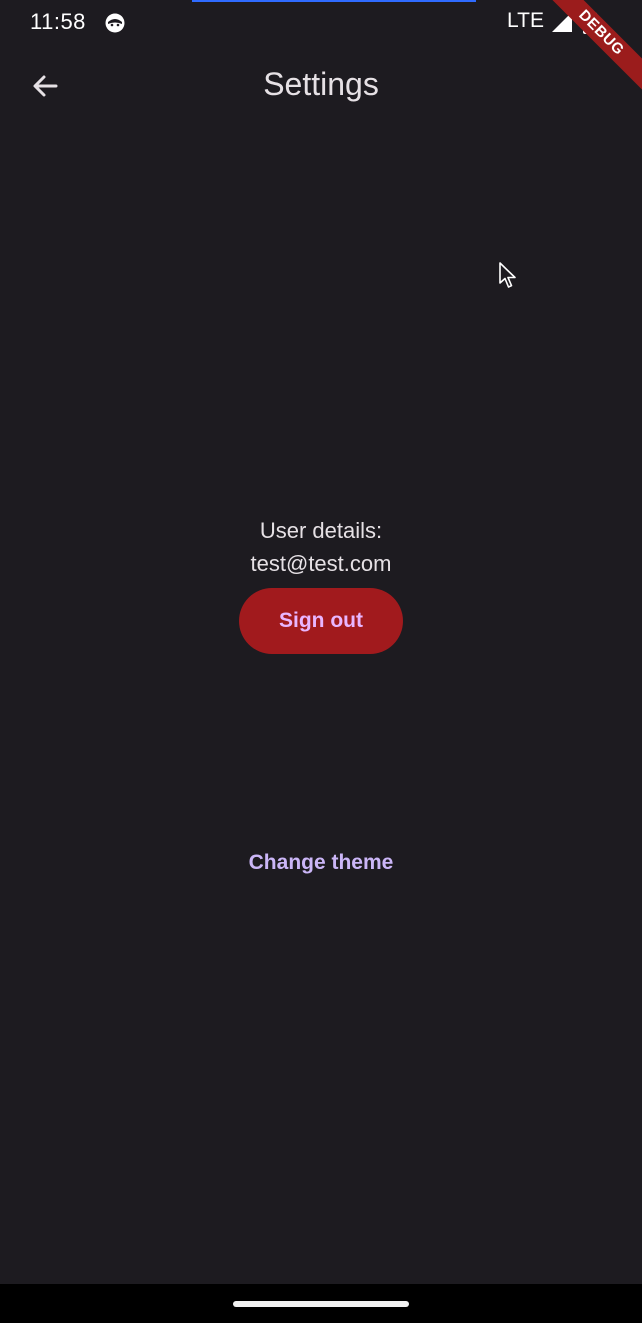 This screenshot has width=642, height=1323. What do you see at coordinates (508, 276) in the screenshot?
I see `mouse-pointer-icon` at bounding box center [508, 276].